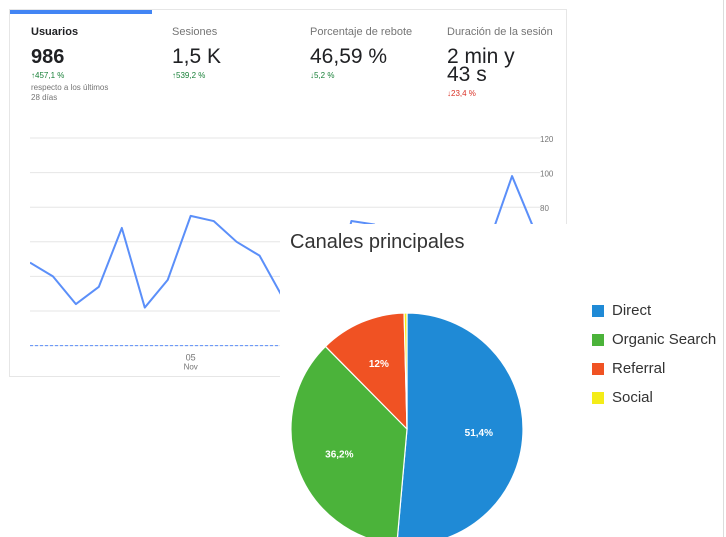 The width and height of the screenshot is (726, 537). I want to click on y-axis-tick-label: 100, so click(547, 174).